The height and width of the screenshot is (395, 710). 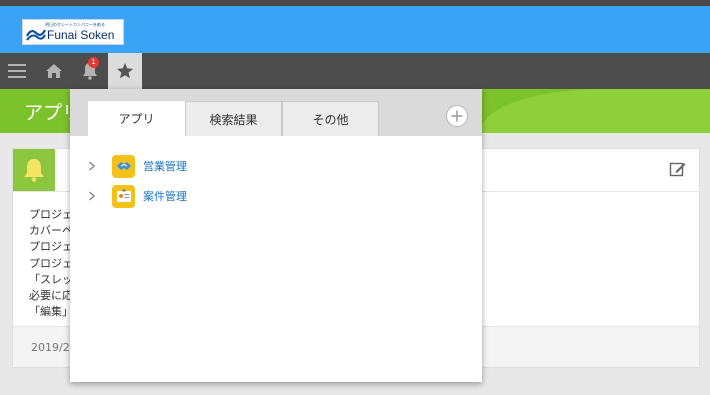 I want to click on card-line: カバーペ, so click(x=51, y=231).